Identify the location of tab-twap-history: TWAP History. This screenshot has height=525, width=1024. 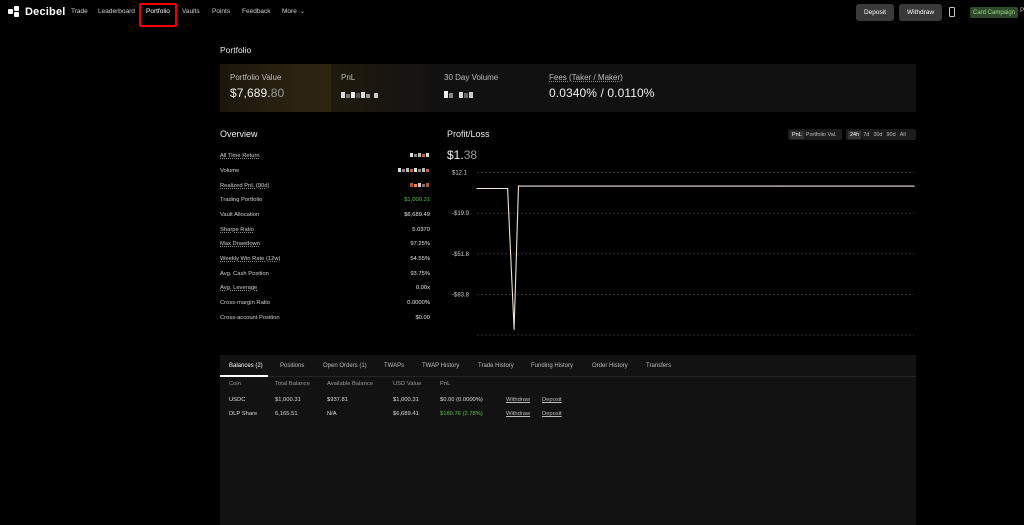
(440, 366).